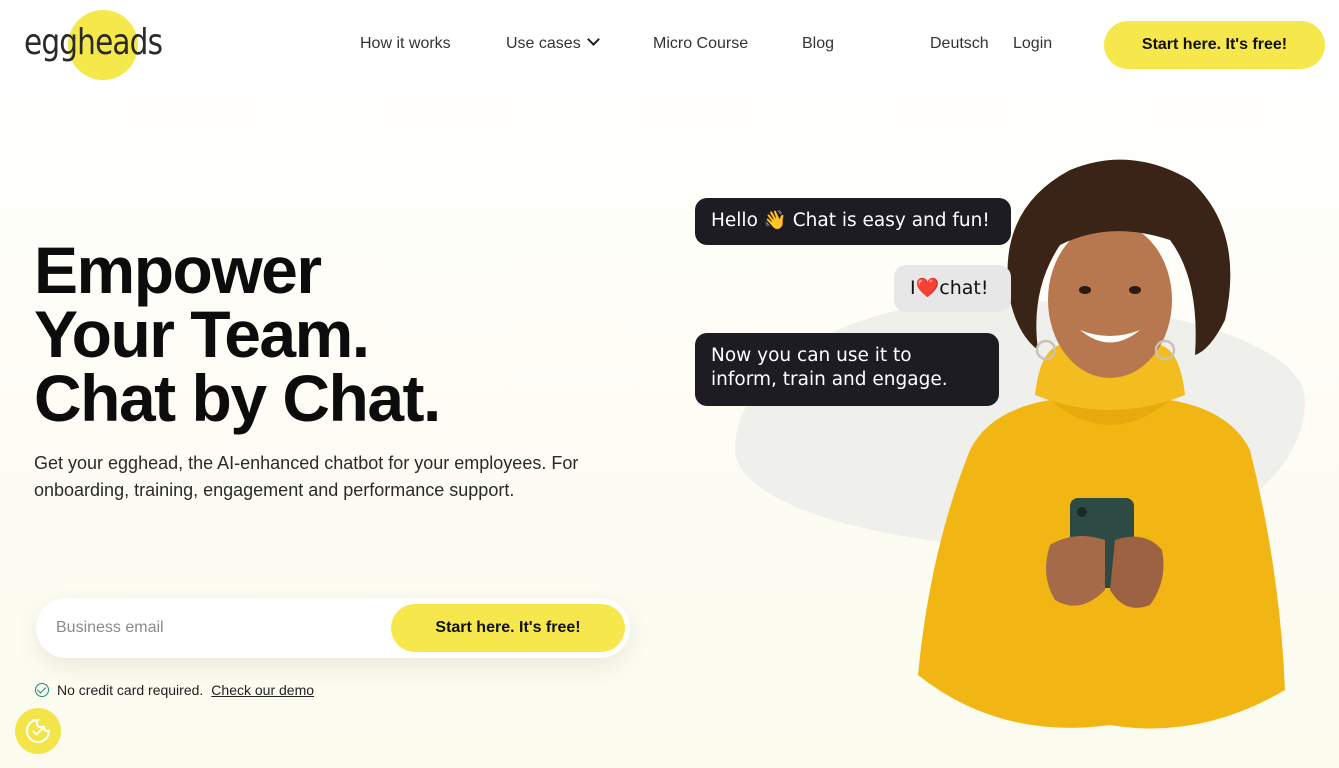 The image size is (1339, 768). Describe the element at coordinates (508, 628) in the screenshot. I see `signup-cta-button: Start here. It's free!` at that location.